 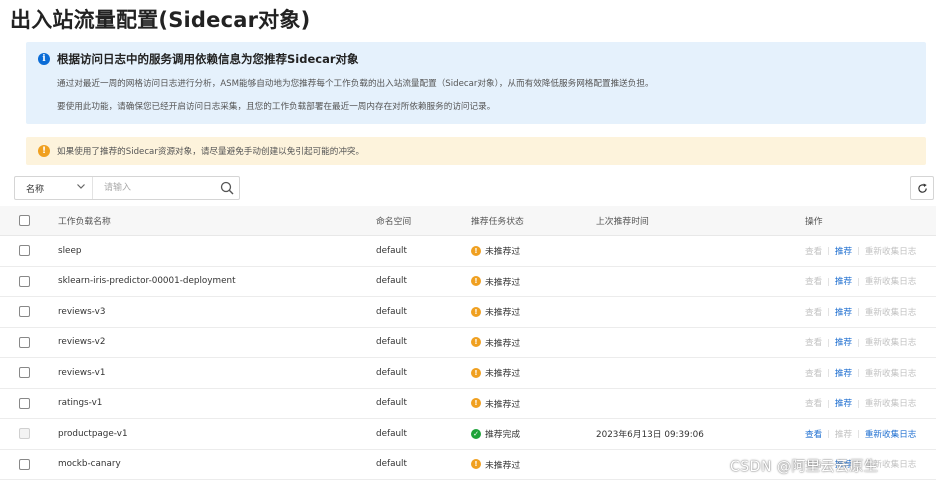 I want to click on column-header-namespace: 命名空间, so click(x=394, y=222).